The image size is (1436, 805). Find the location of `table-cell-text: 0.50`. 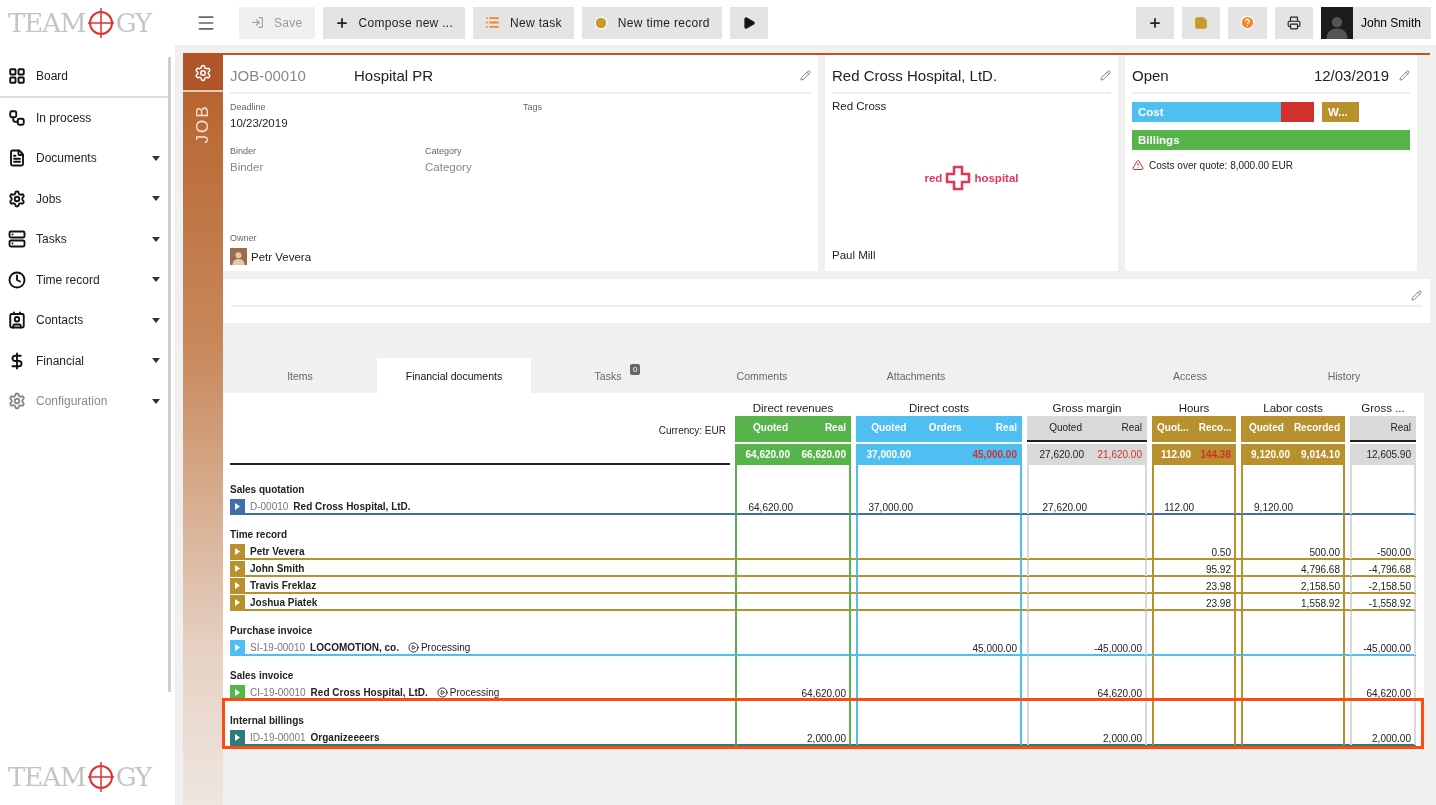

table-cell-text: 0.50 is located at coordinates (1221, 553).